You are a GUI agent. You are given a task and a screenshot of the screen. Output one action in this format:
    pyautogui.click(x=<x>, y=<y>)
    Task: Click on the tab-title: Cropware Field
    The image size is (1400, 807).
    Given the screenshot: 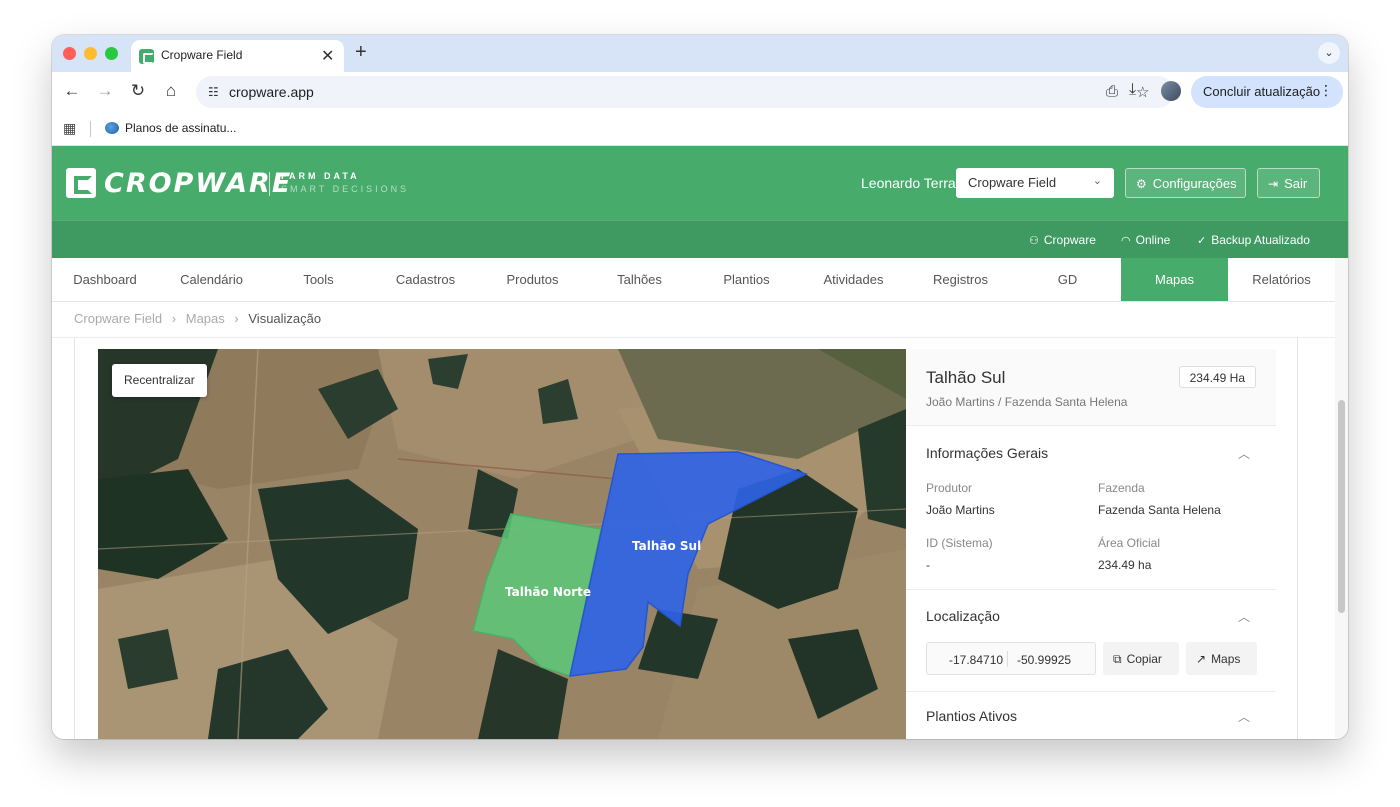 What is the action you would take?
    pyautogui.click(x=202, y=55)
    